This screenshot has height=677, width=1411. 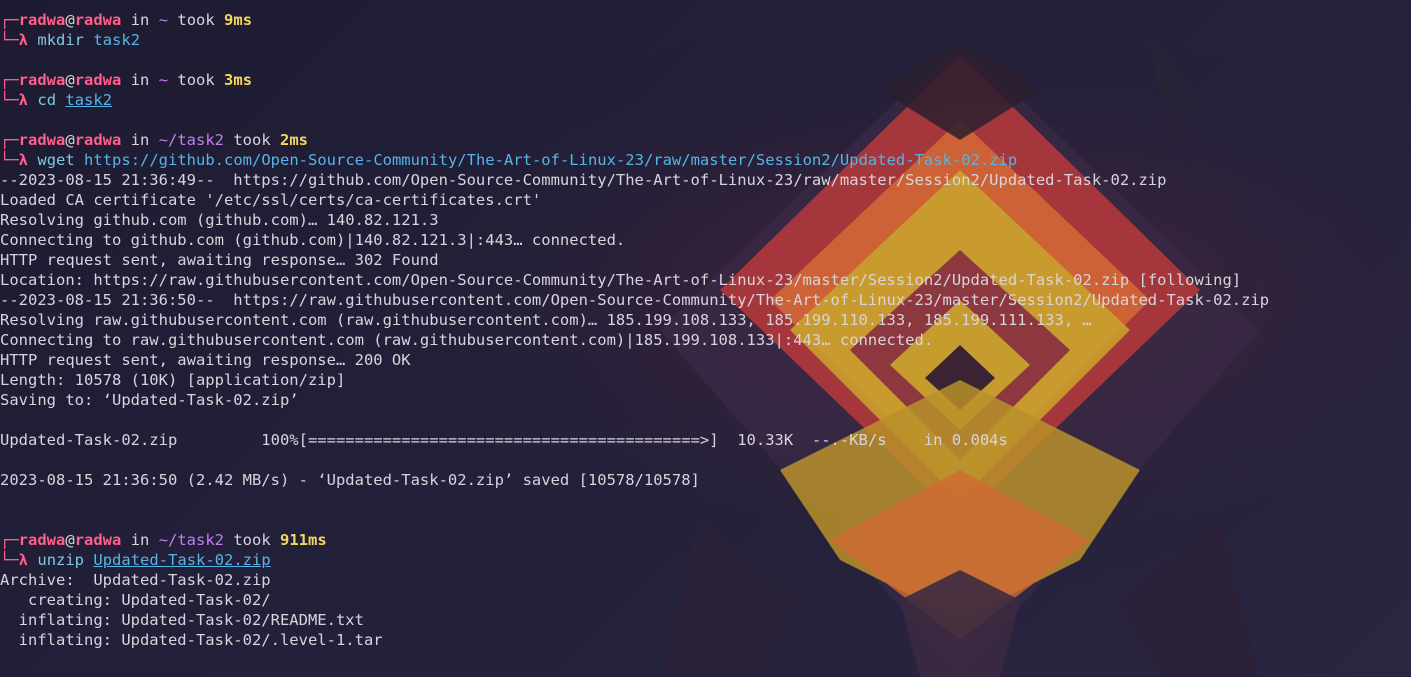 What do you see at coordinates (149, 400) in the screenshot?
I see `output-line: Saving to: ‘Updated-Task-02.zip’` at bounding box center [149, 400].